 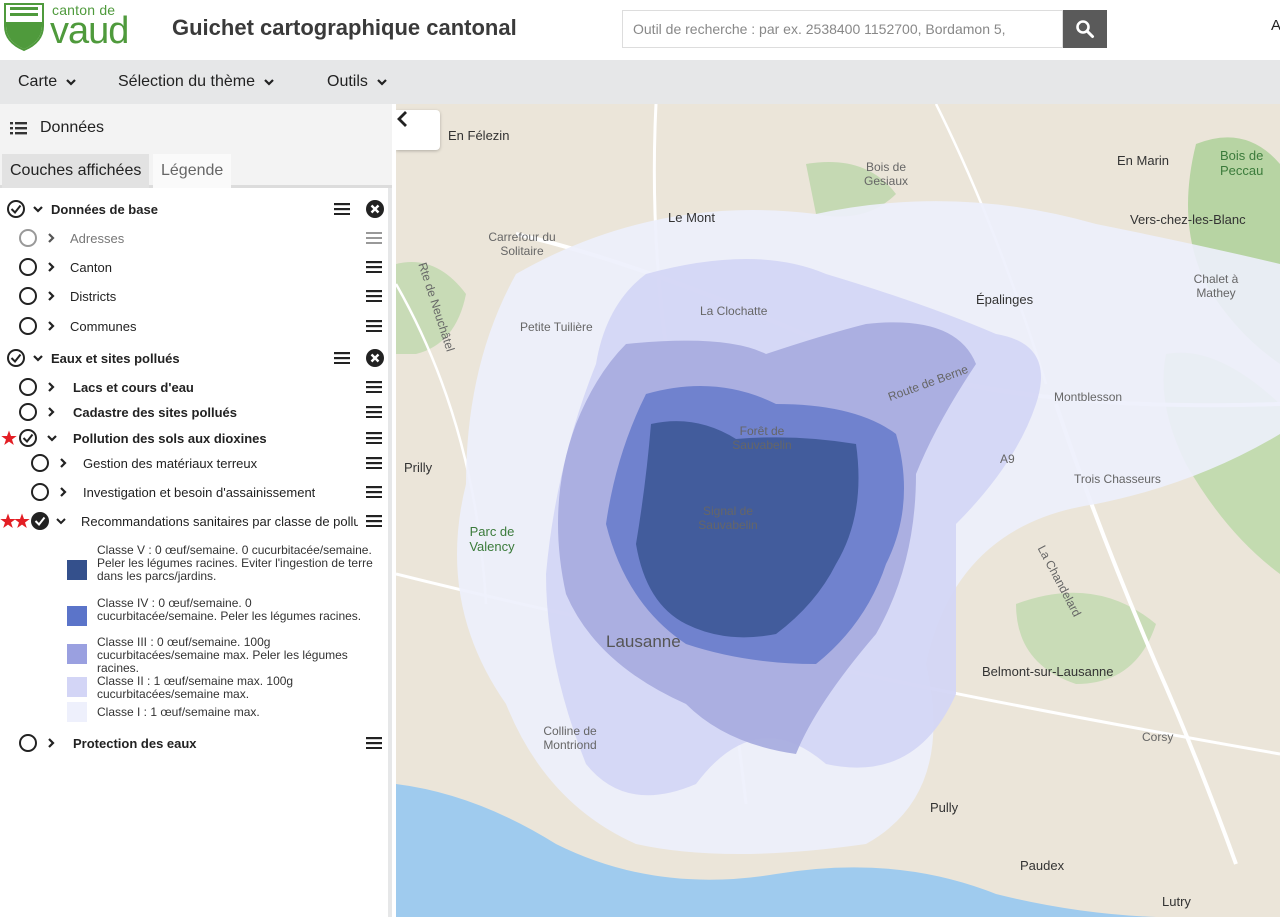 What do you see at coordinates (89, 31) in the screenshot?
I see `logo-big-text: vaud` at bounding box center [89, 31].